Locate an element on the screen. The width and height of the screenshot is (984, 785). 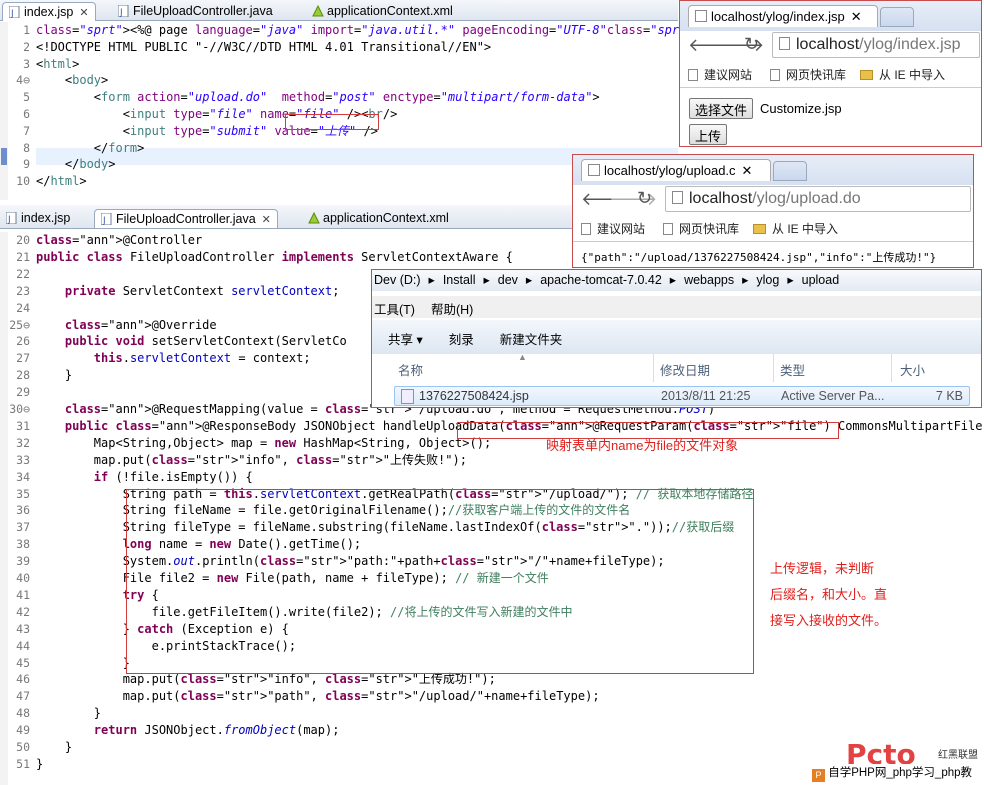
php-logo-icon: P is located at coordinates (818, 775).